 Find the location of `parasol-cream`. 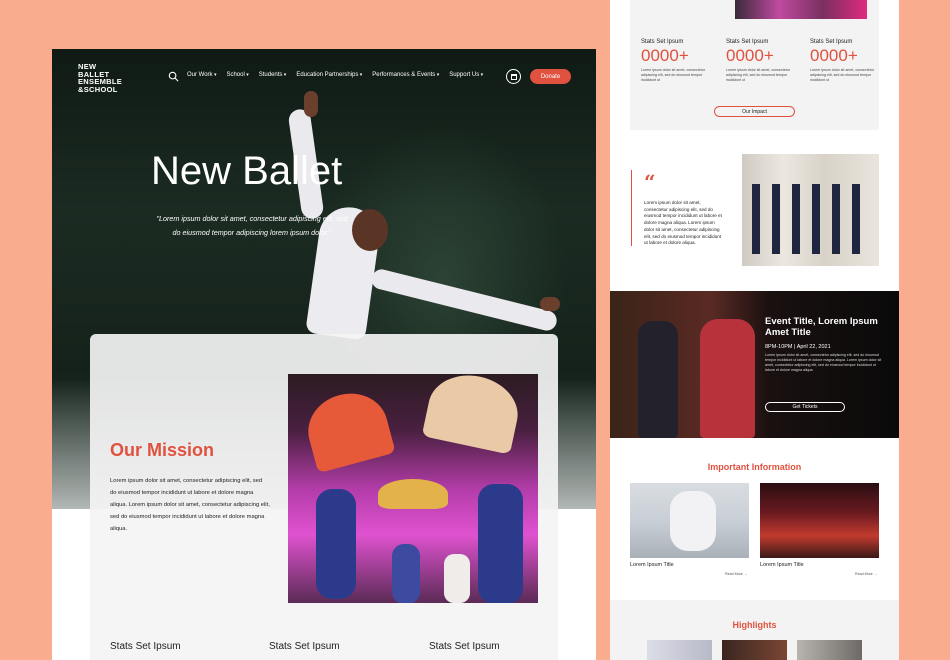

parasol-cream is located at coordinates (473, 414).